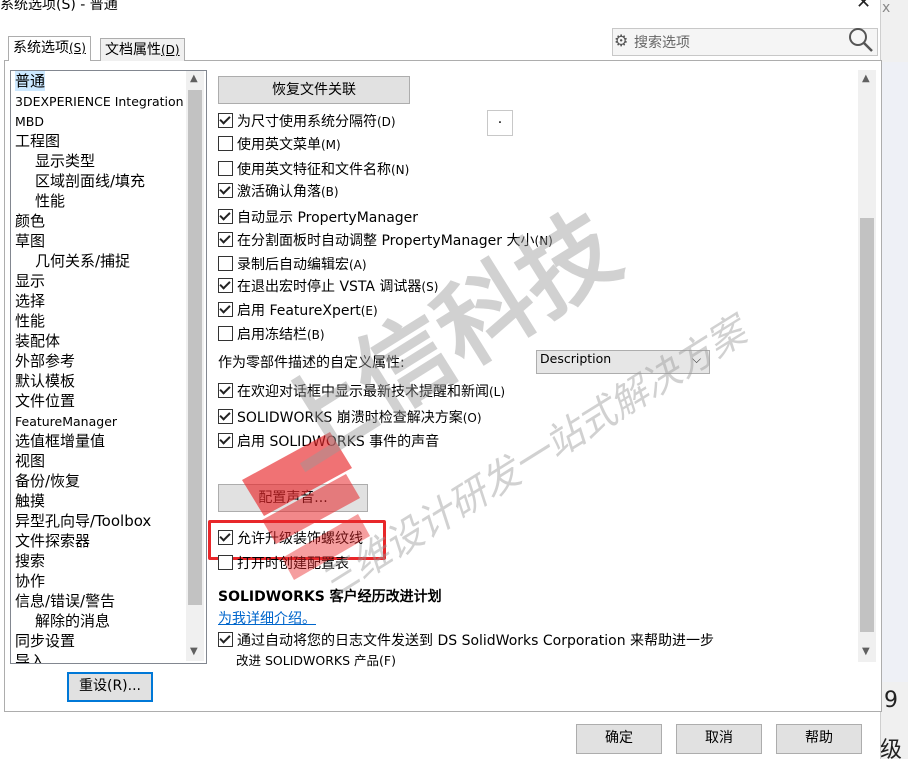  I want to click on option-label: 为尺寸使用系统分隔符, so click(307, 122).